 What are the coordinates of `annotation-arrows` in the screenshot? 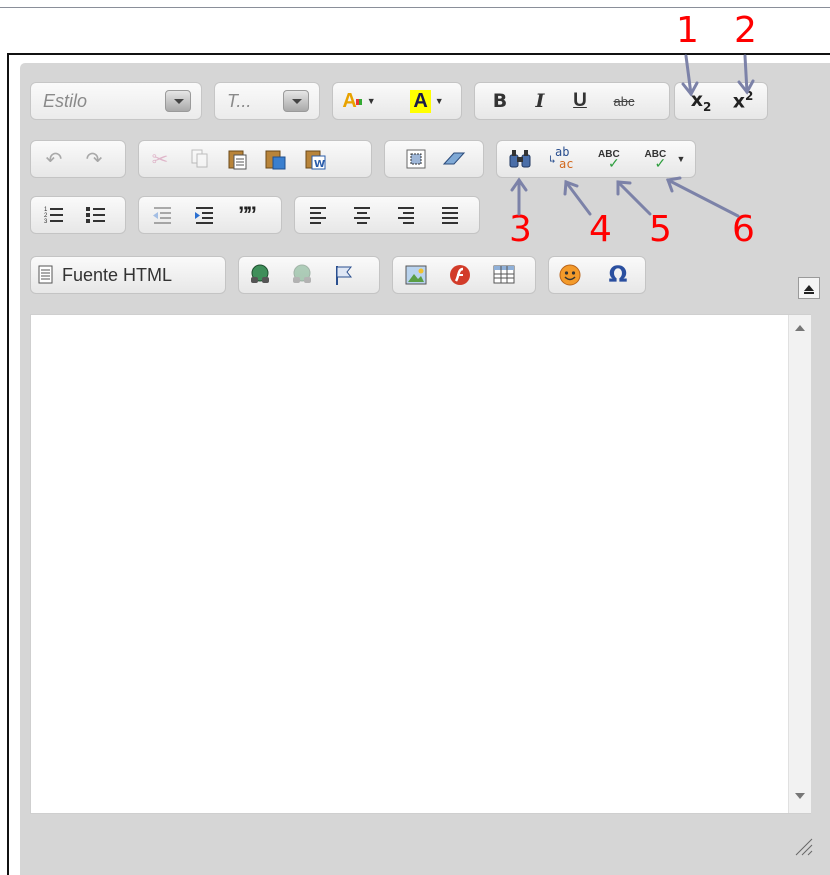 It's located at (632, 136).